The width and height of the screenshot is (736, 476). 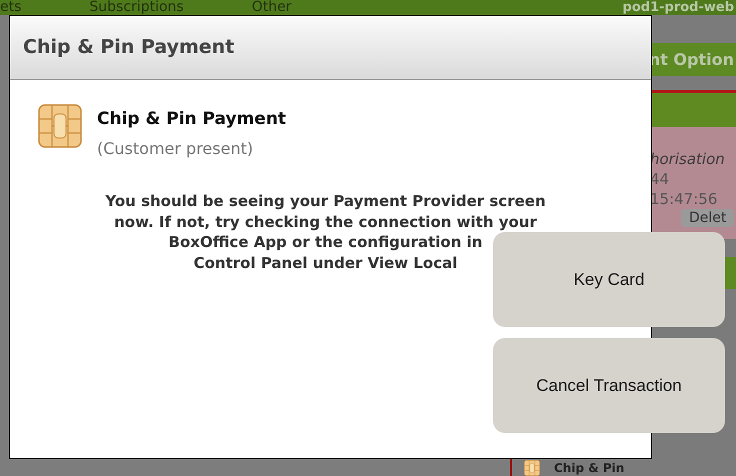 What do you see at coordinates (272, 7) in the screenshot?
I see `nav-item: Other` at bounding box center [272, 7].